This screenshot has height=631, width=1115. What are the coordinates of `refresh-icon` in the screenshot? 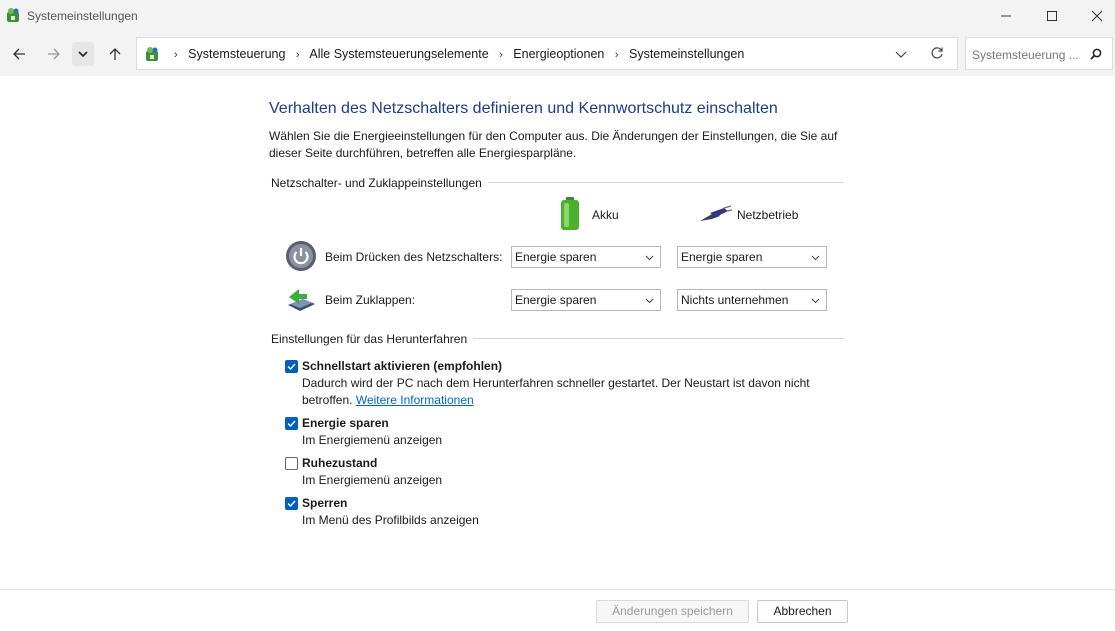 It's located at (937, 53).